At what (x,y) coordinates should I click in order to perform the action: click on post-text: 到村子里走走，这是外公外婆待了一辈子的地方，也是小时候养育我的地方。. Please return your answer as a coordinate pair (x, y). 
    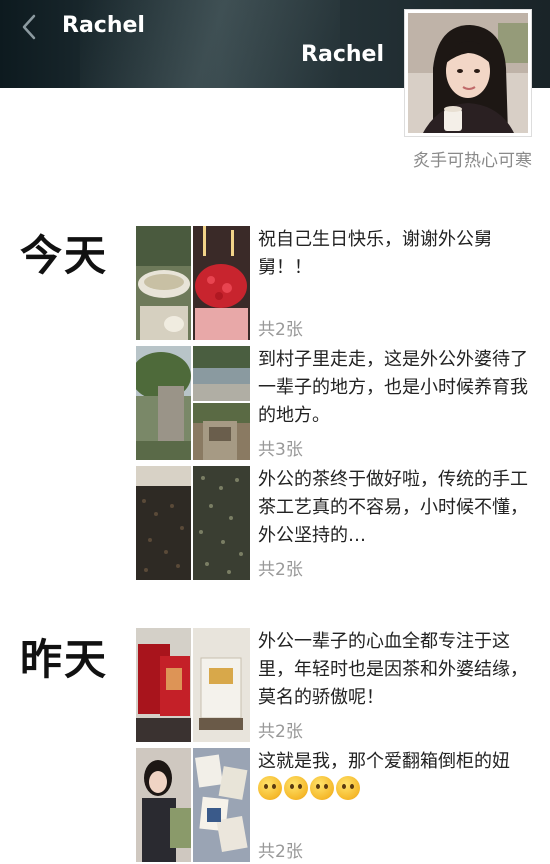
    Looking at the image, I should click on (393, 387).